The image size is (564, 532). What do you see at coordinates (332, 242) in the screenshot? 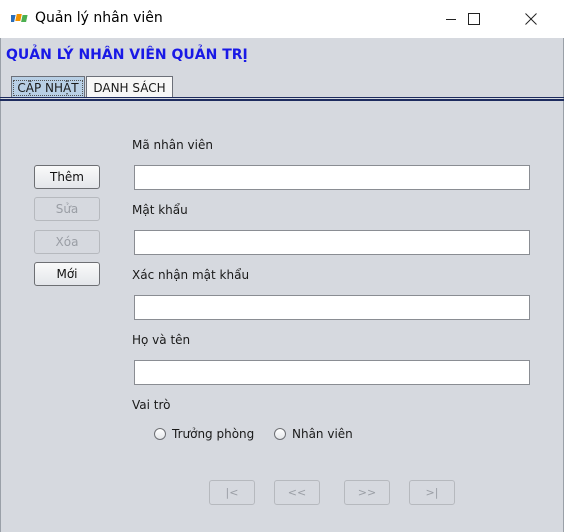
I see `password-input` at bounding box center [332, 242].